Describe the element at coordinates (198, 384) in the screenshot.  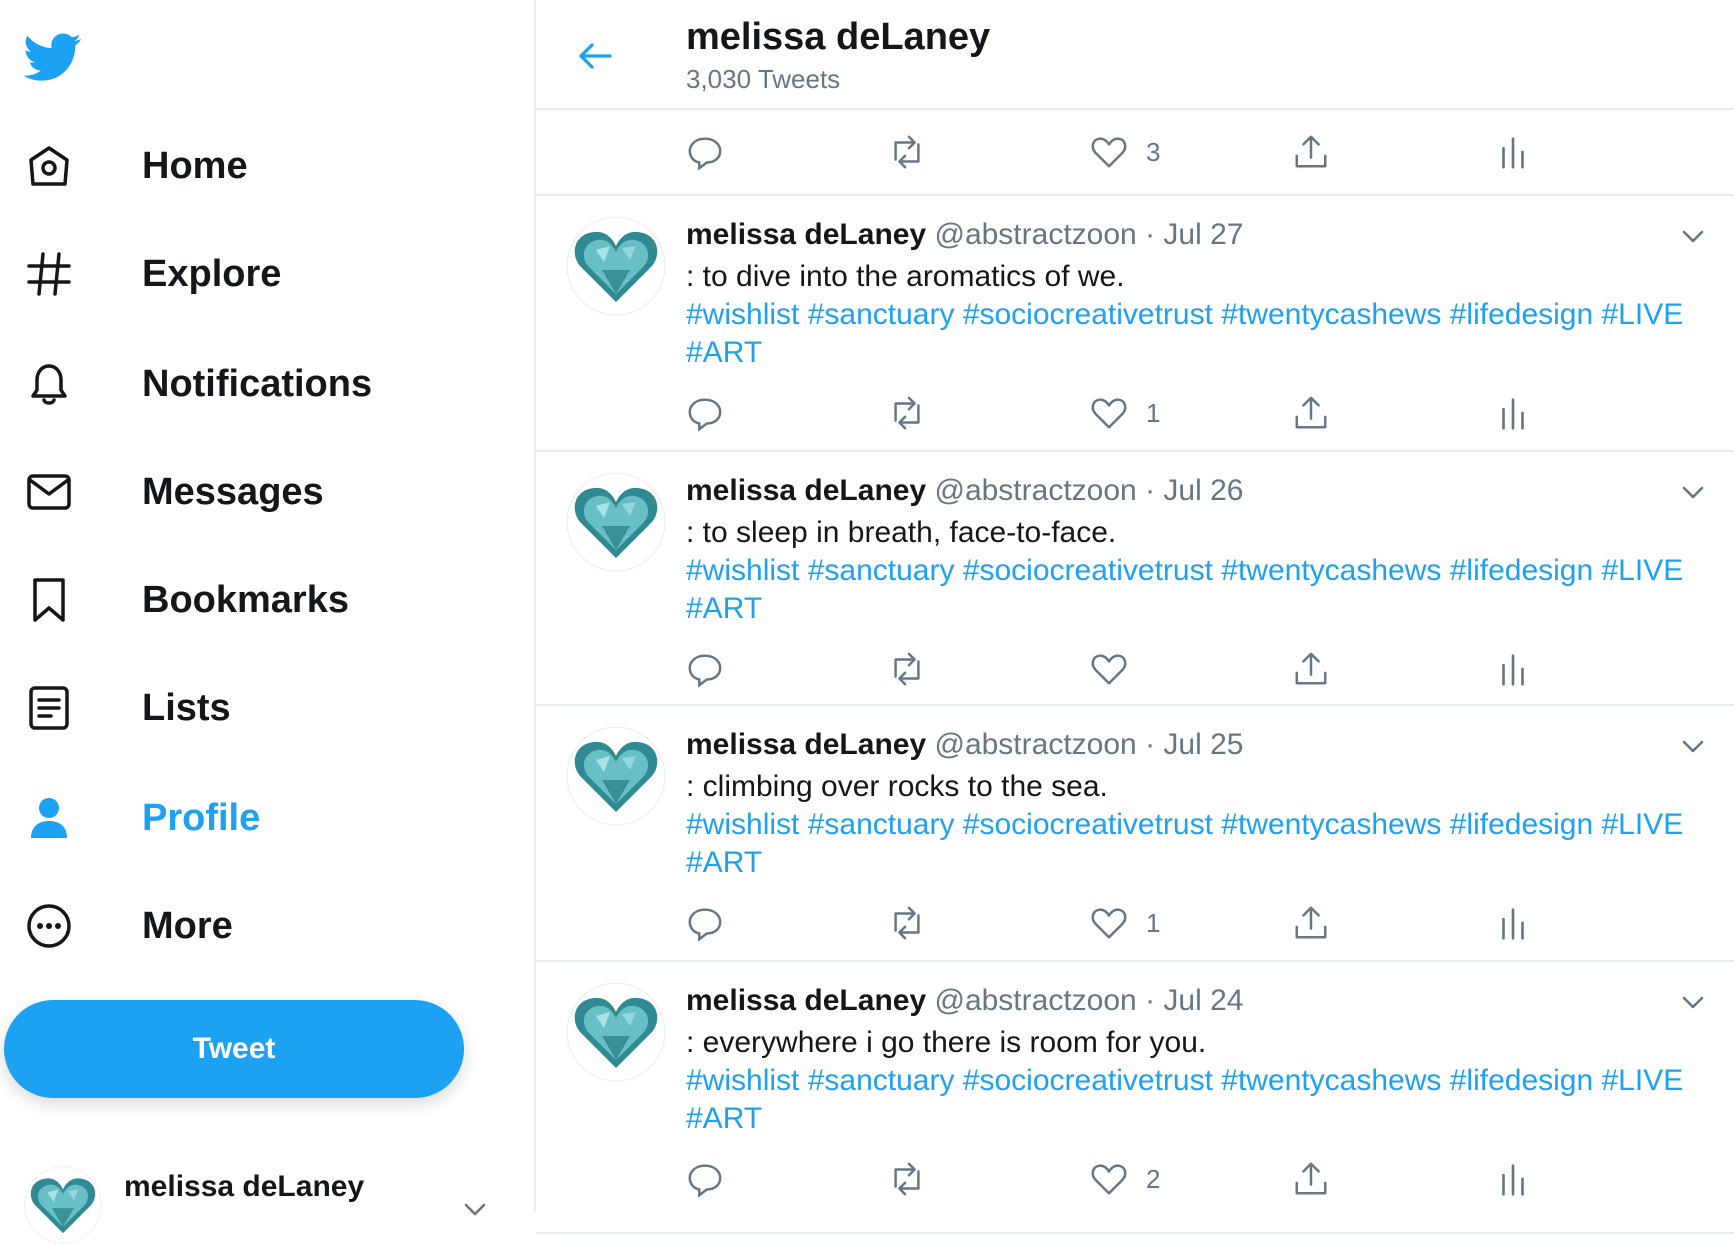
I see `nav-notifications: Notifications` at that location.